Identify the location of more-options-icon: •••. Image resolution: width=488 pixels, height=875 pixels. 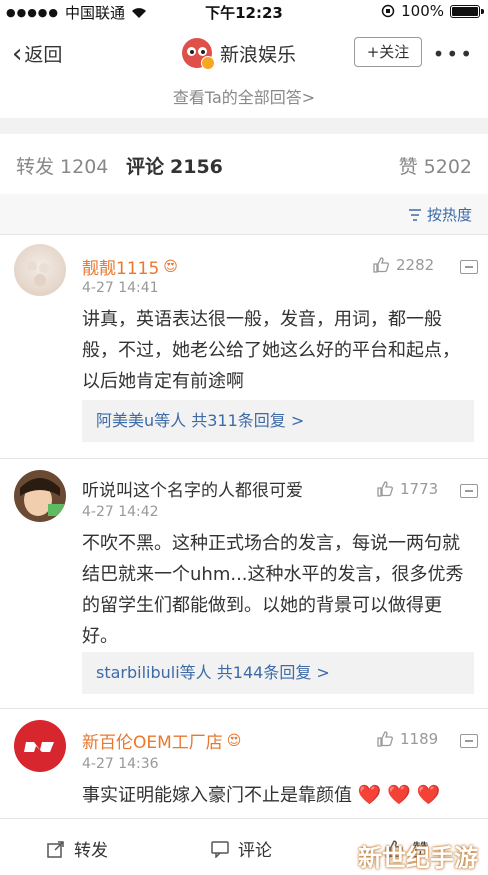
(453, 54).